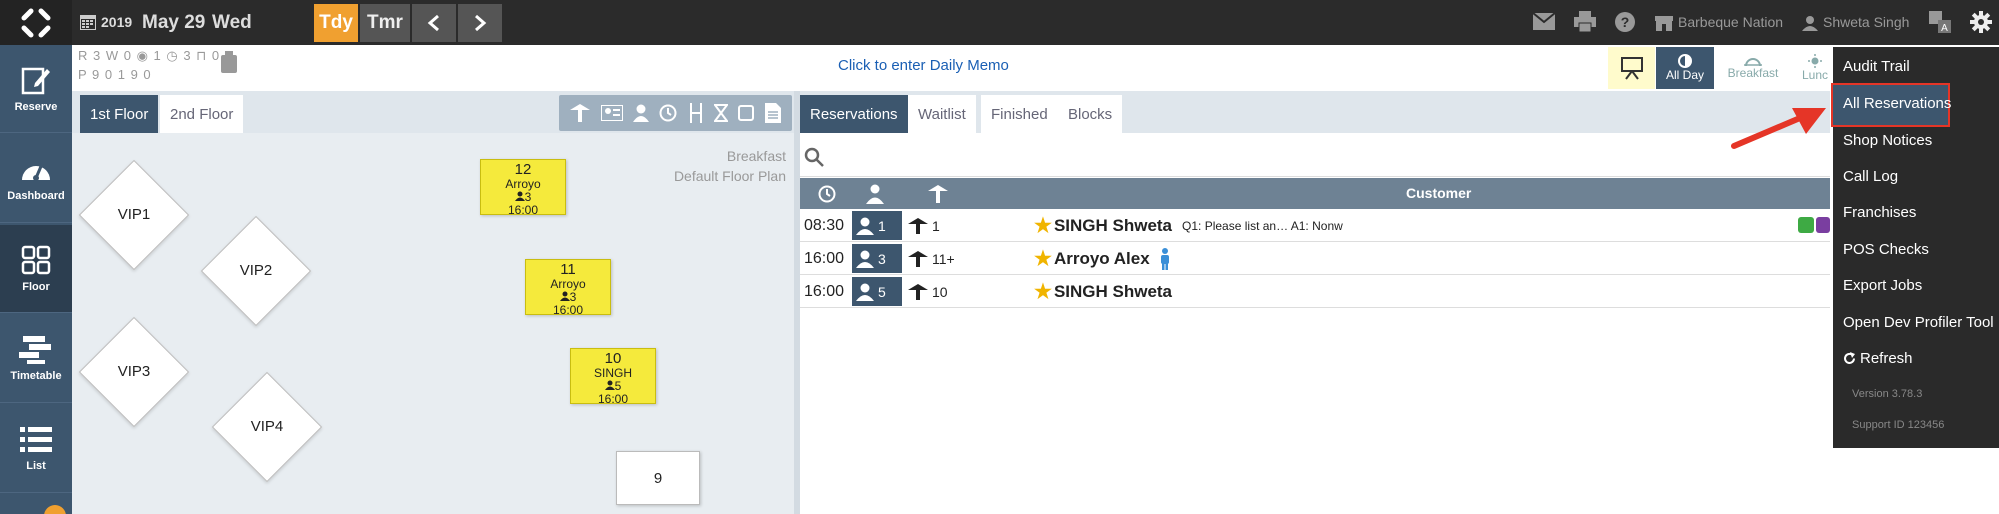 This screenshot has width=1999, height=514. I want to click on reservations-table-header: Customer, so click(1315, 193).